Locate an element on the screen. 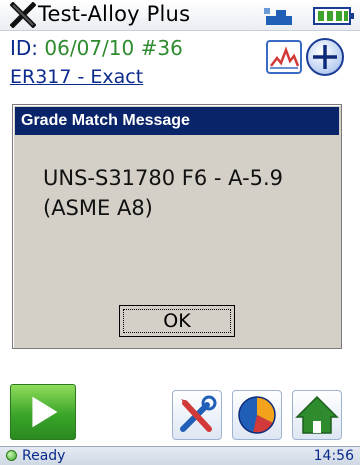 Image resolution: width=360 pixels, height=465 pixels. home-button is located at coordinates (317, 415).